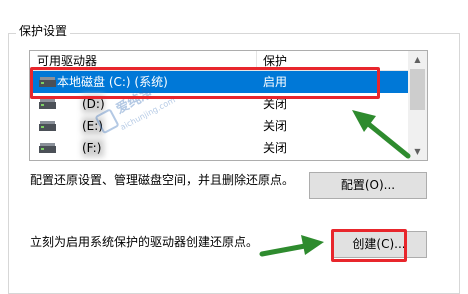 This screenshot has height=294, width=468. What do you see at coordinates (219, 126) in the screenshot?
I see `drive-row-e: (E:) 关闭` at bounding box center [219, 126].